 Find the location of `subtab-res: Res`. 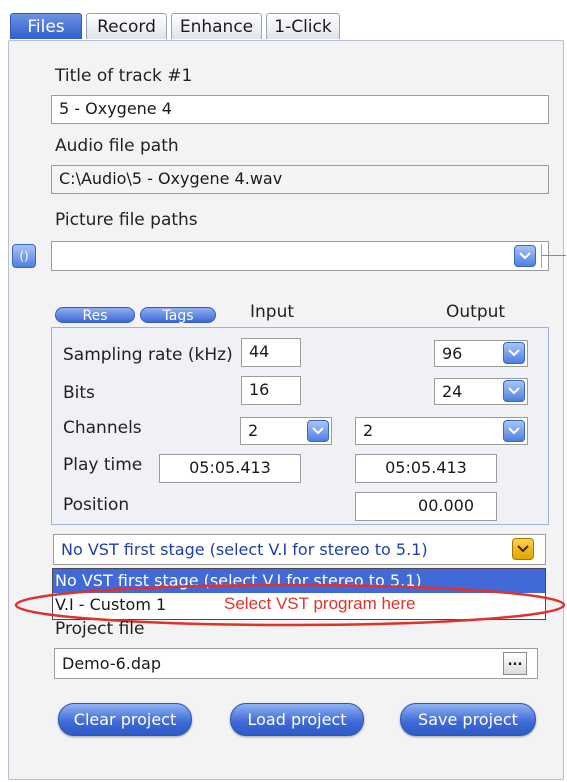

subtab-res: Res is located at coordinates (95, 315).